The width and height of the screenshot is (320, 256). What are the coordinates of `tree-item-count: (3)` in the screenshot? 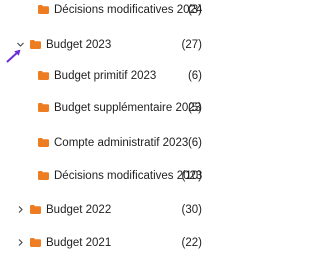 It's located at (194, 10).